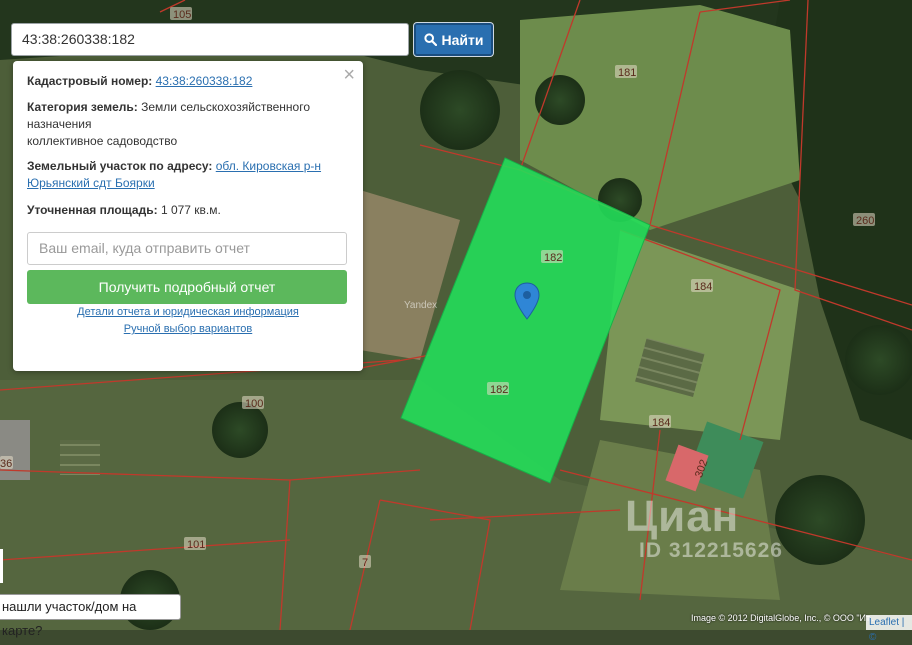  What do you see at coordinates (188, 329) in the screenshot?
I see `manual-selection-link: Ручной выбор вариантов` at bounding box center [188, 329].